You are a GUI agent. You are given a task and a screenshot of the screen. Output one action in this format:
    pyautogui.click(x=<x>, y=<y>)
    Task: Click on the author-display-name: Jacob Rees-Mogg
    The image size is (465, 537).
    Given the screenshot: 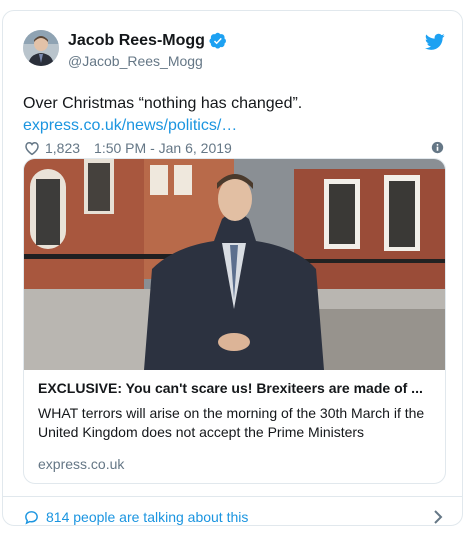 What is the action you would take?
    pyautogui.click(x=147, y=41)
    